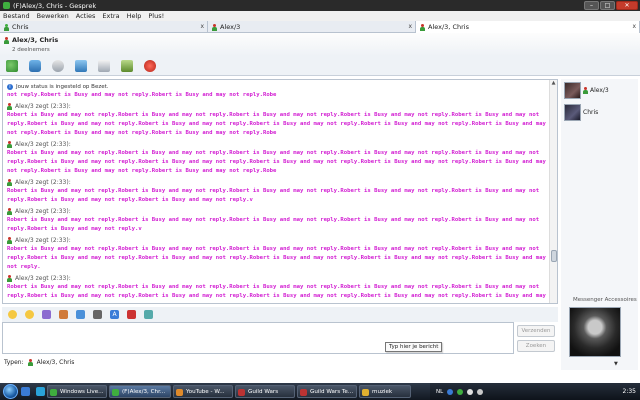 The width and height of the screenshot is (640, 400). Describe the element at coordinates (470, 391) in the screenshot. I see `network-icon` at that location.